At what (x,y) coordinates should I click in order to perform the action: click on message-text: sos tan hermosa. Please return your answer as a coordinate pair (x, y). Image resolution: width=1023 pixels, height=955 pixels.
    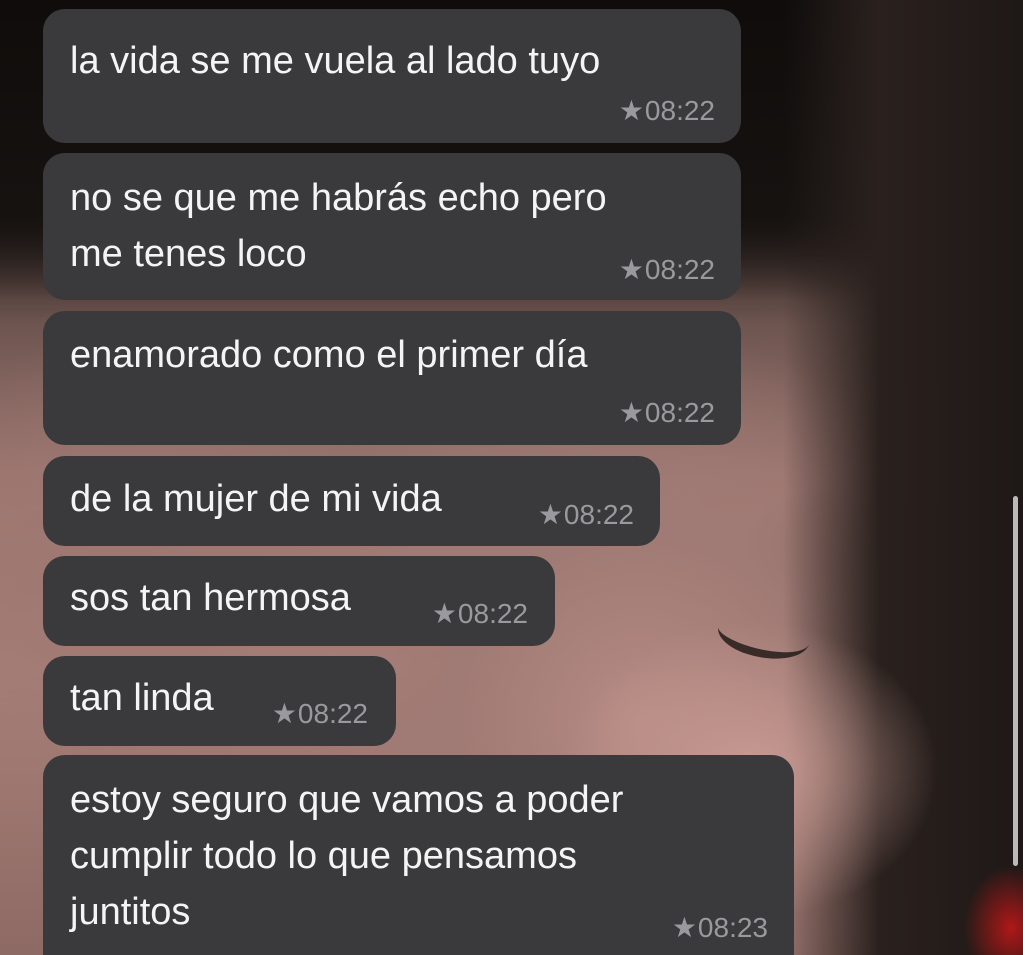
    Looking at the image, I should click on (210, 598).